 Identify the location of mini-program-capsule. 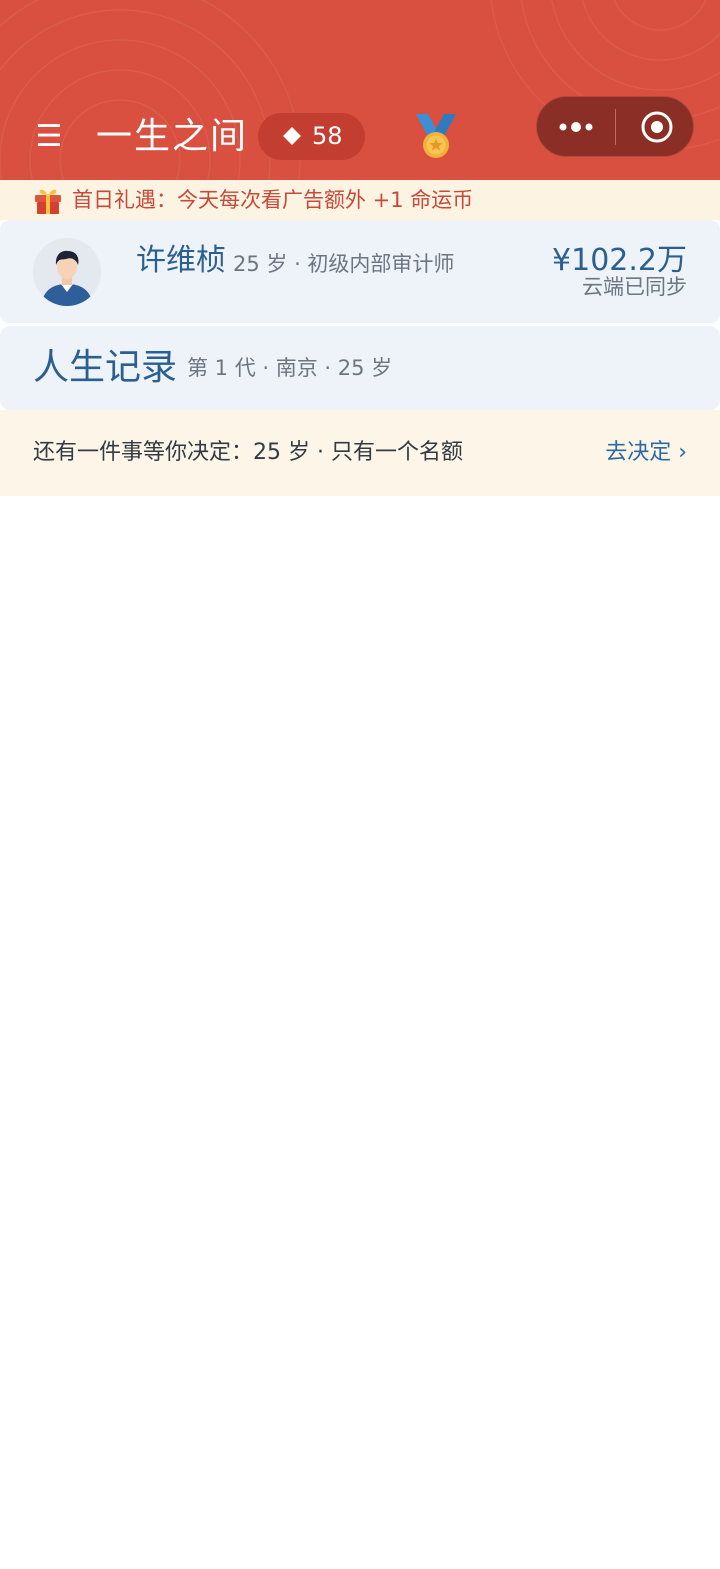
(615, 126).